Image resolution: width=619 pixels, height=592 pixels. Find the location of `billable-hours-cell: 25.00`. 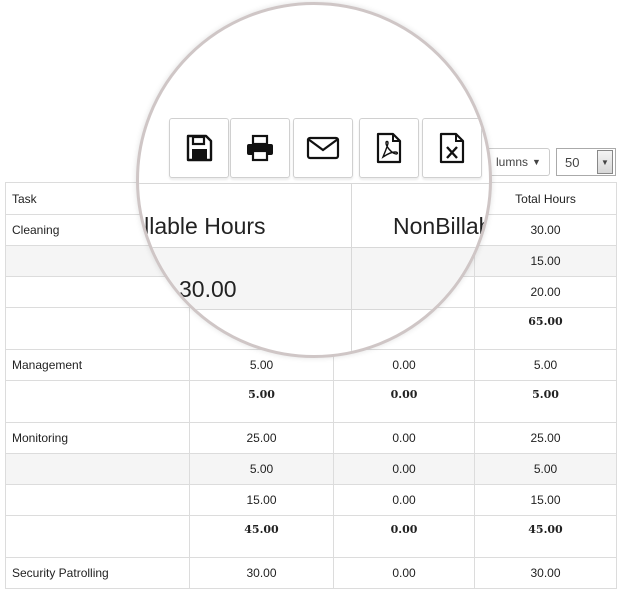

billable-hours-cell: 25.00 is located at coordinates (261, 438).